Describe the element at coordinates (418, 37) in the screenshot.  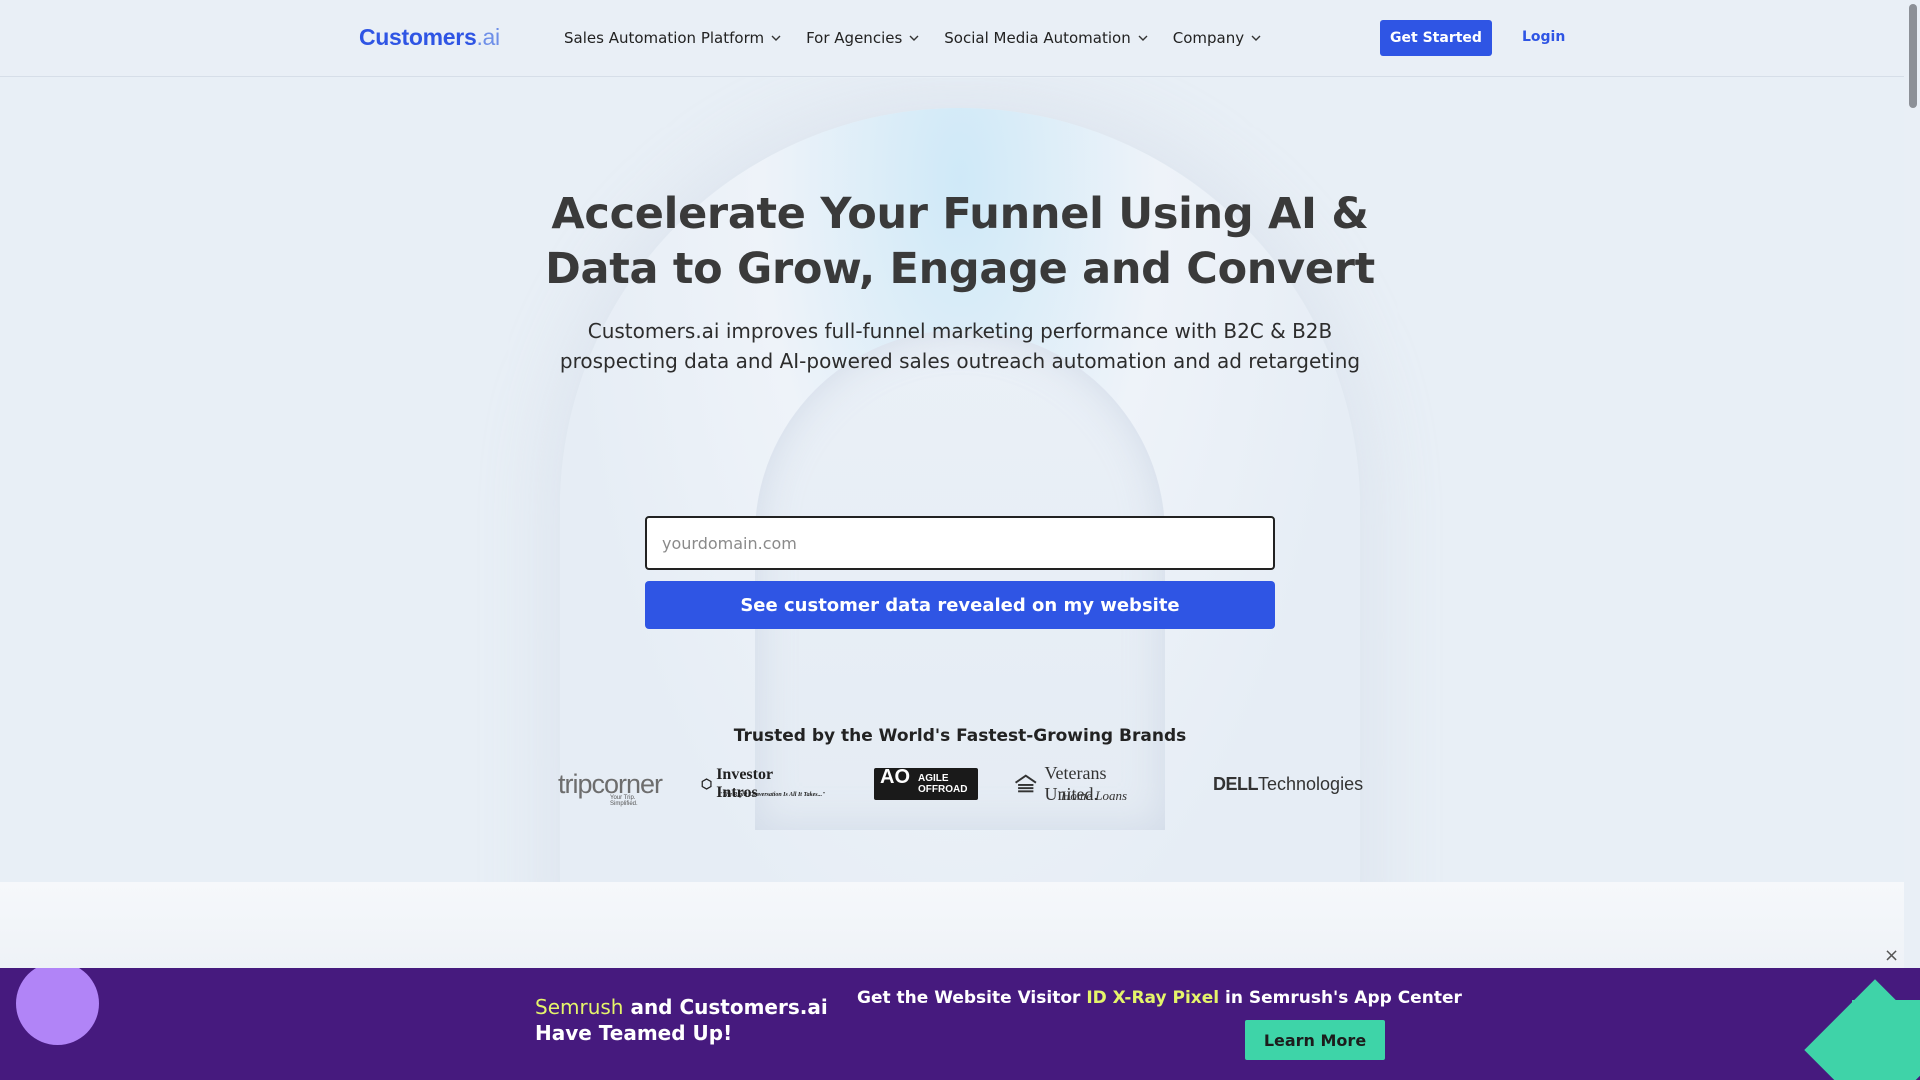
I see `logo-text: Customers` at that location.